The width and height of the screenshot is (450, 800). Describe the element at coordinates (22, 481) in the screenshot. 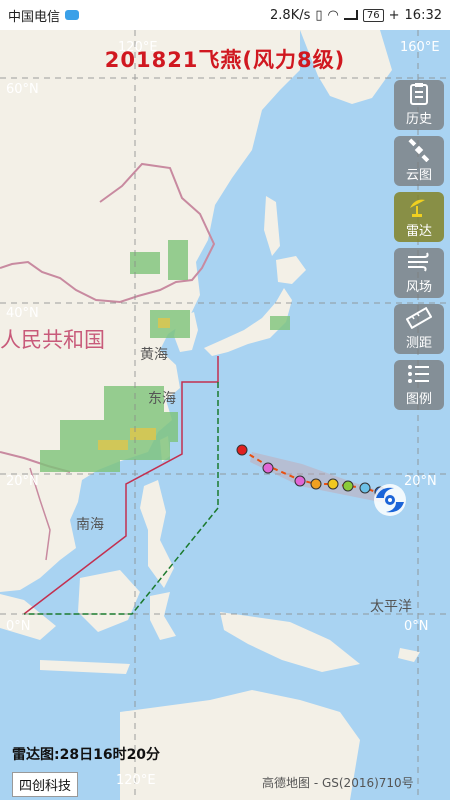

I see `label-lat-20-left: 20°N` at that location.